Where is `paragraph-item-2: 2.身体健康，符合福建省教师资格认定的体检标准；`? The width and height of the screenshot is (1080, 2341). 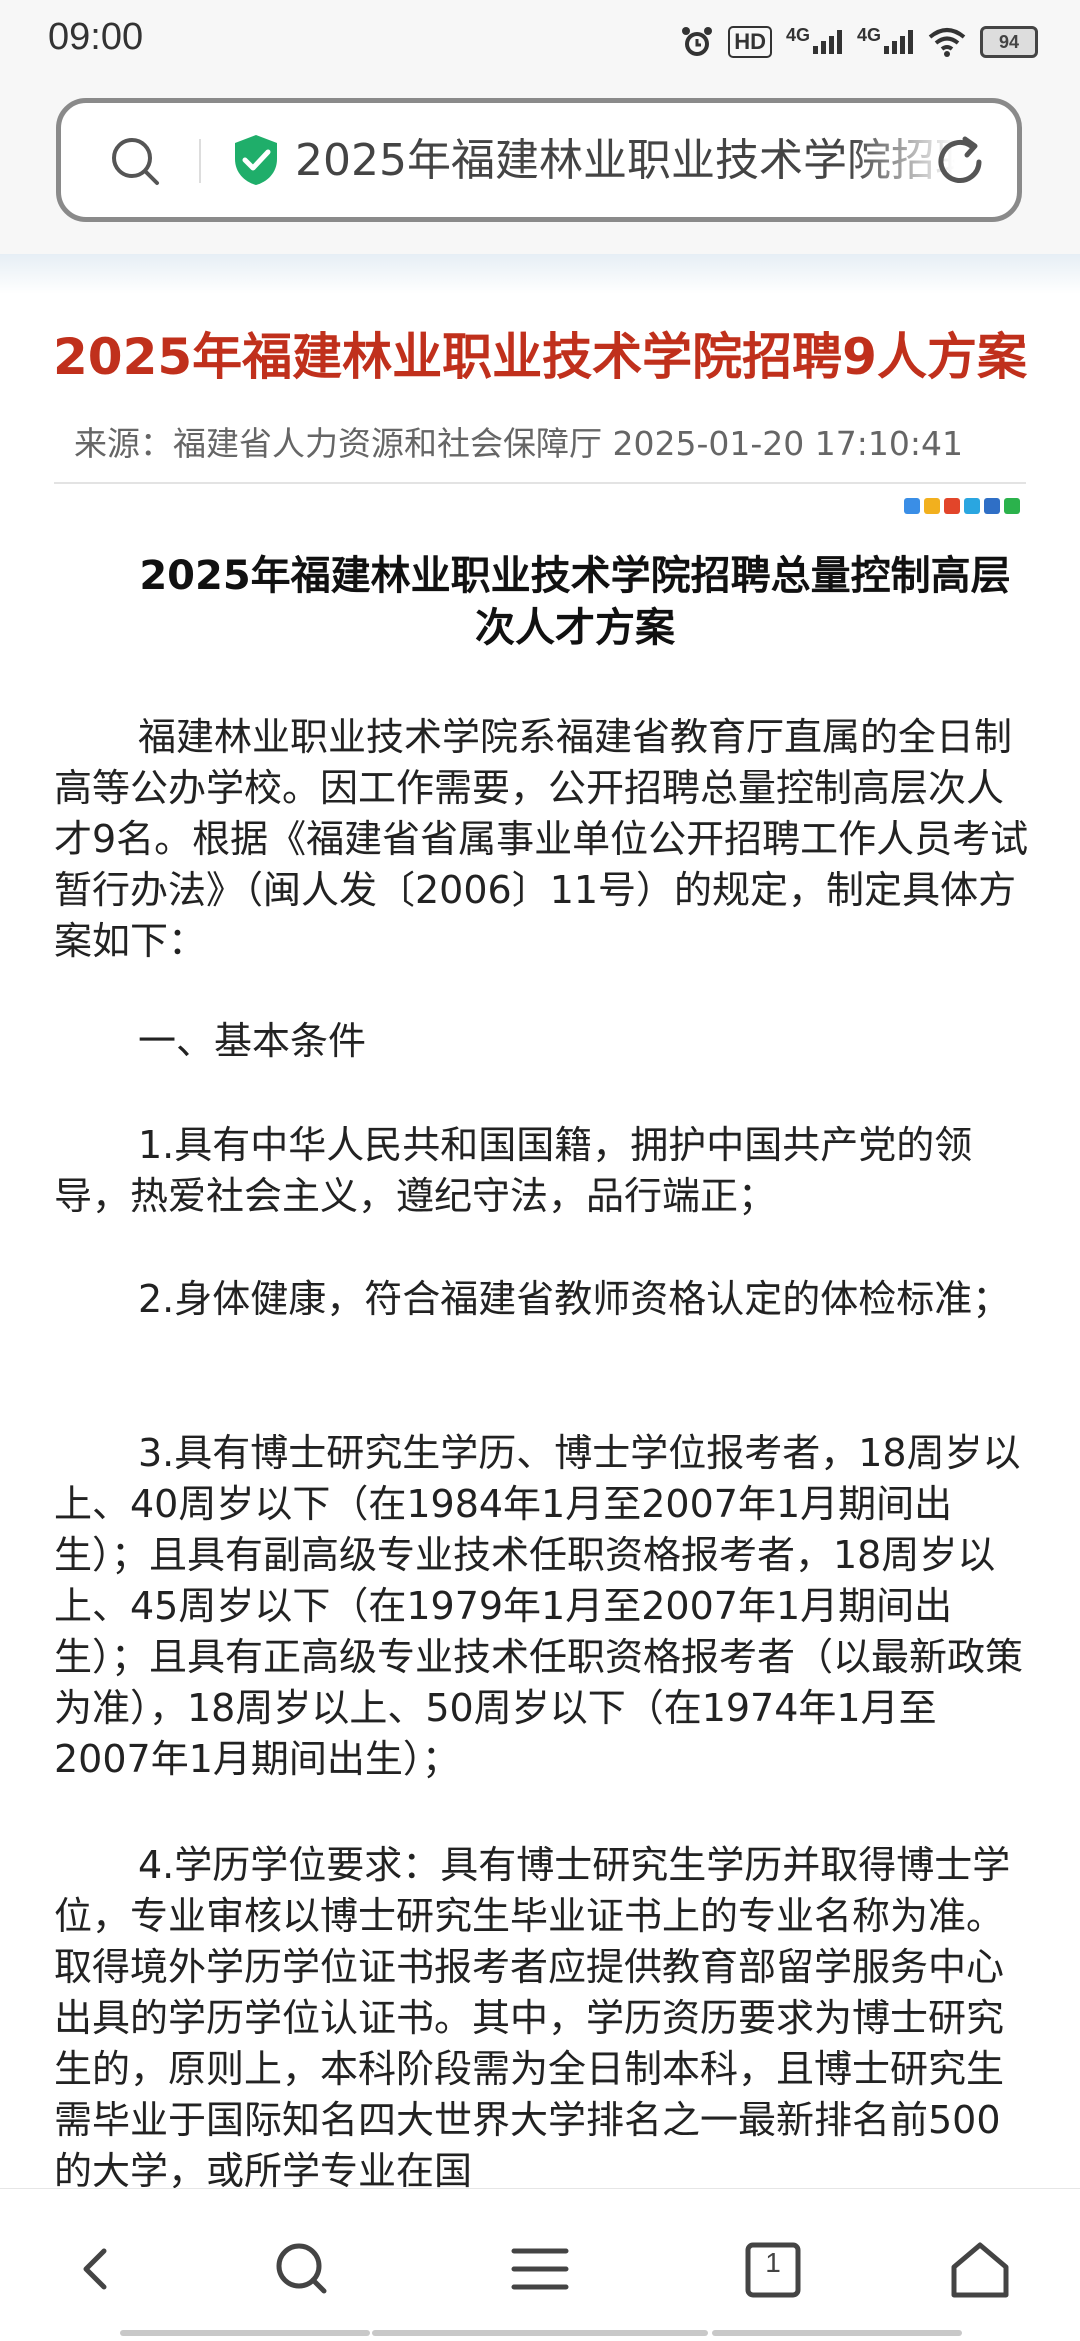 paragraph-item-2: 2.身体健康，符合福建省教师资格认定的体检标准； is located at coordinates (543, 1299).